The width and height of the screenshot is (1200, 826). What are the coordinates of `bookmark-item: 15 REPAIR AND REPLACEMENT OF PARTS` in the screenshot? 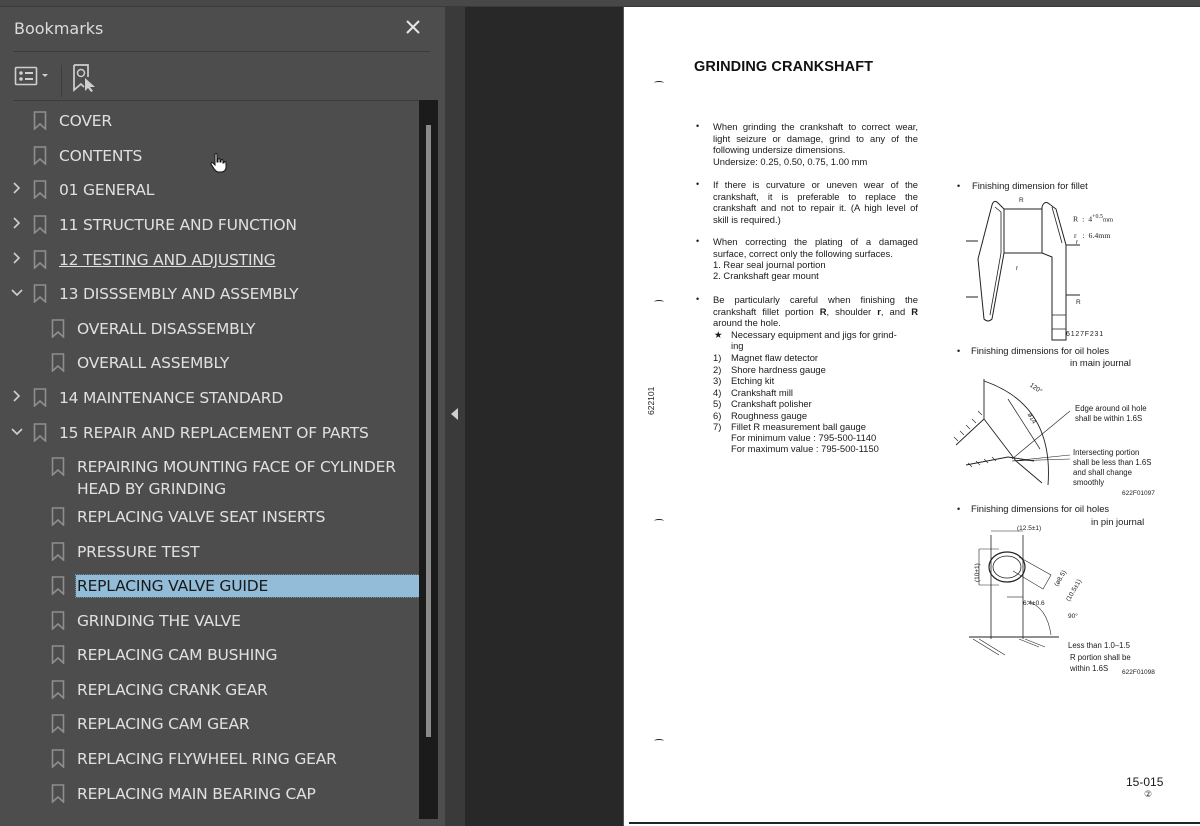 It's located at (210, 432).